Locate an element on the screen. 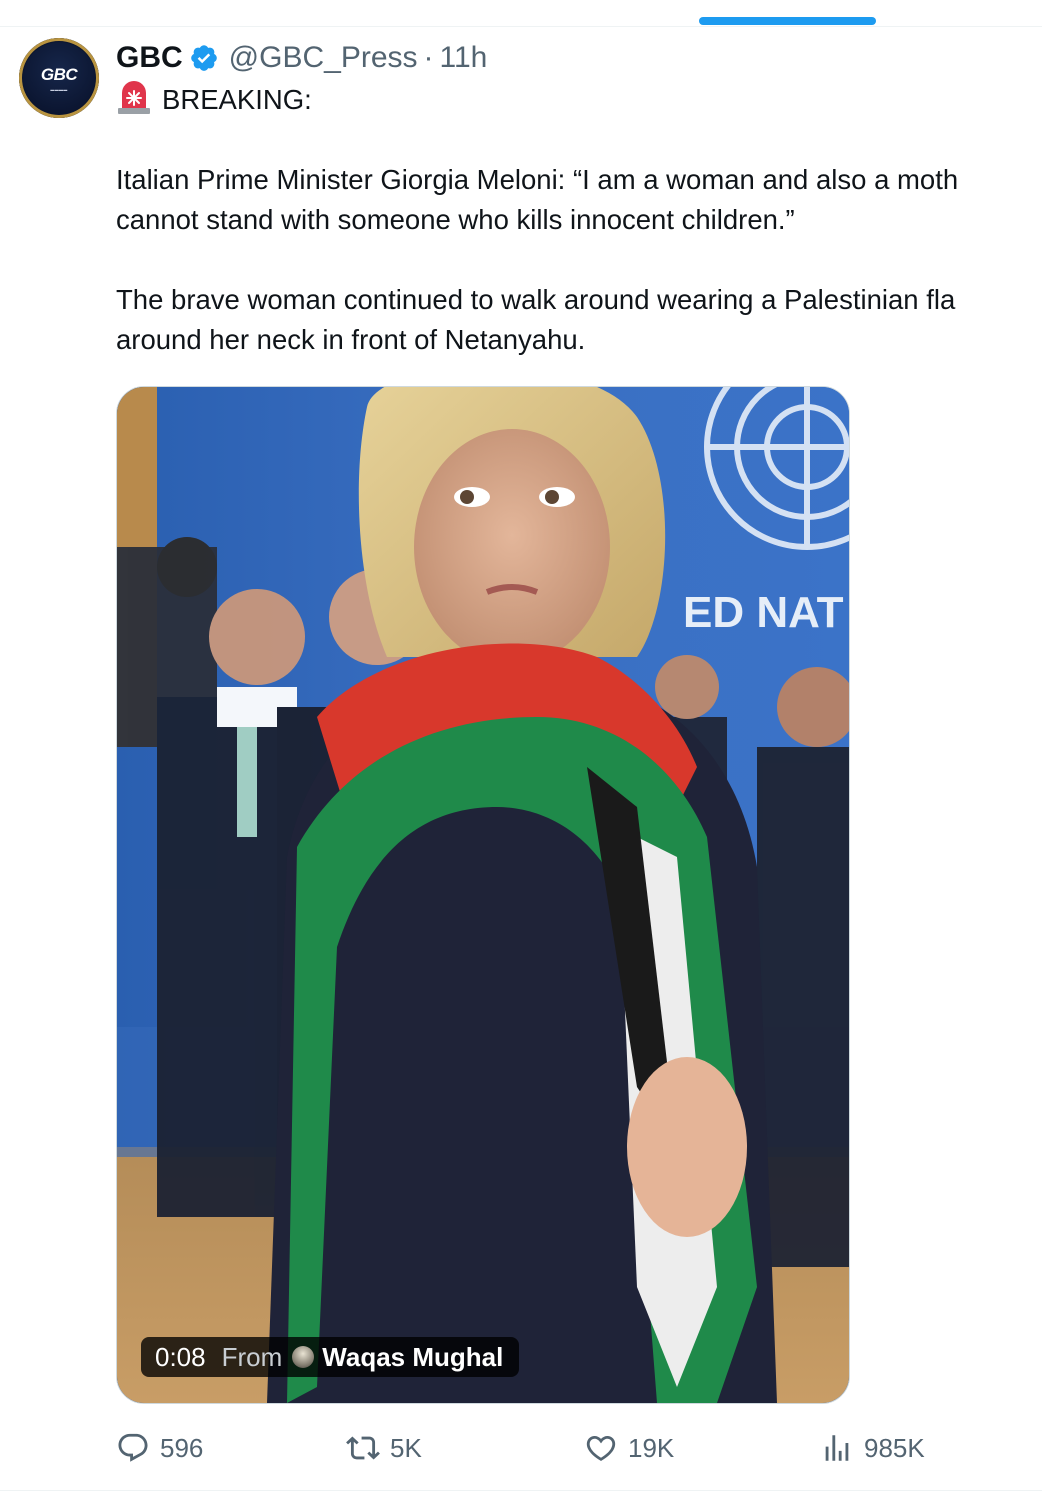 This screenshot has height=1510, width=1042. from-label: From is located at coordinates (252, 1356).